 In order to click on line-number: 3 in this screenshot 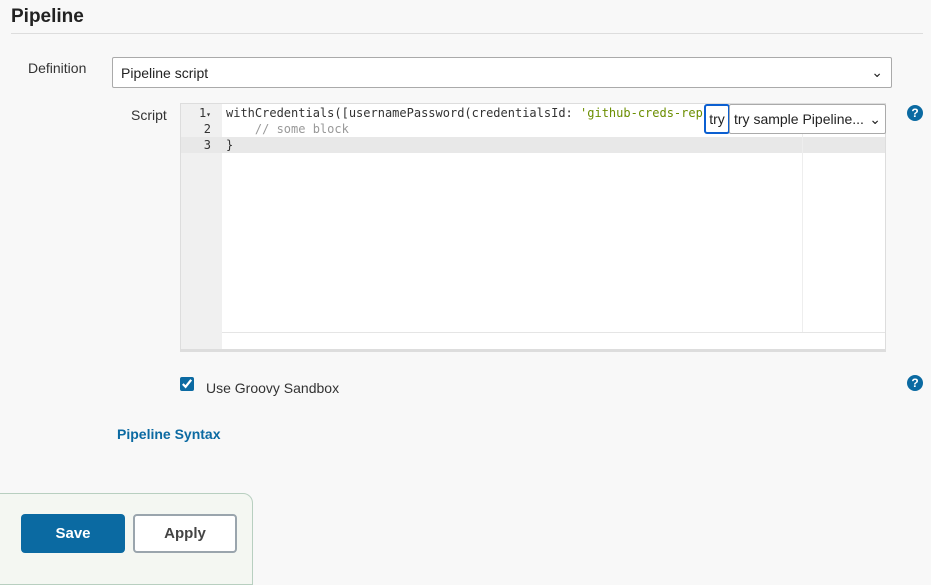, I will do `click(207, 145)`.